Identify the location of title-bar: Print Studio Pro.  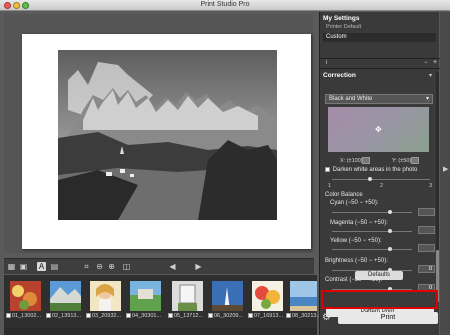
(225, 5).